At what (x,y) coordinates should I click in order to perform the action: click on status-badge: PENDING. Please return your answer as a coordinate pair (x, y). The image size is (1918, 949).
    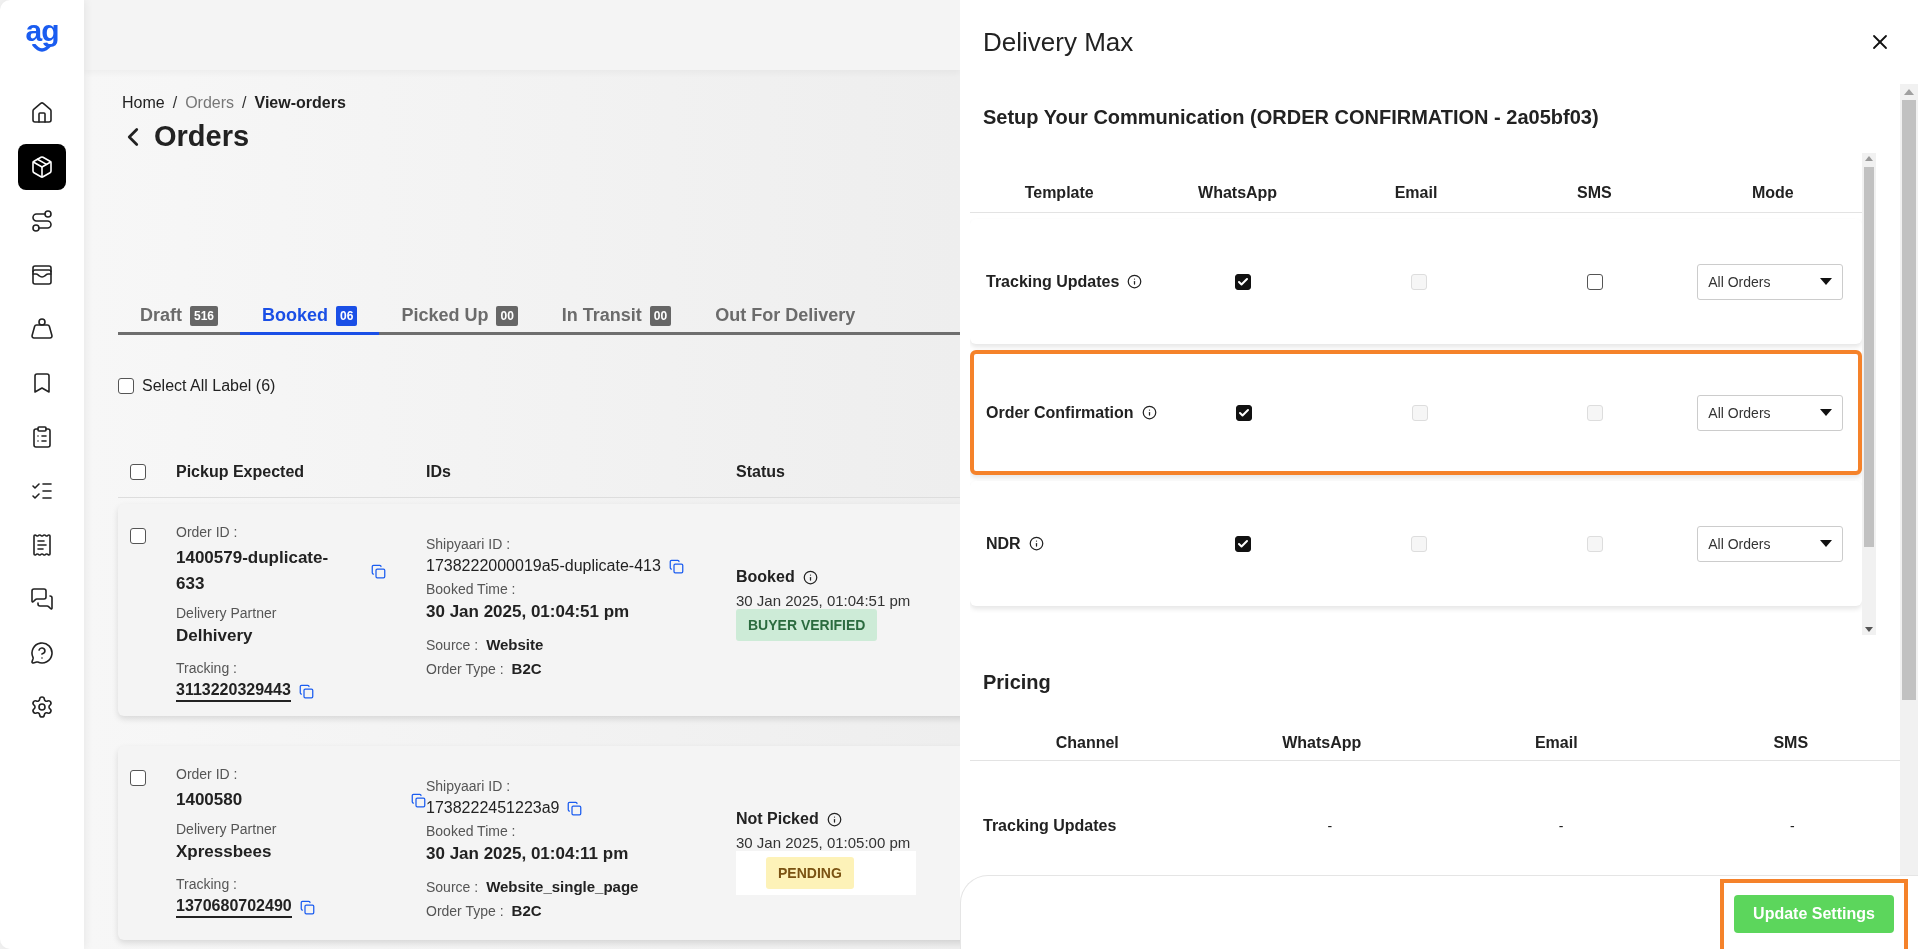
    Looking at the image, I should click on (810, 873).